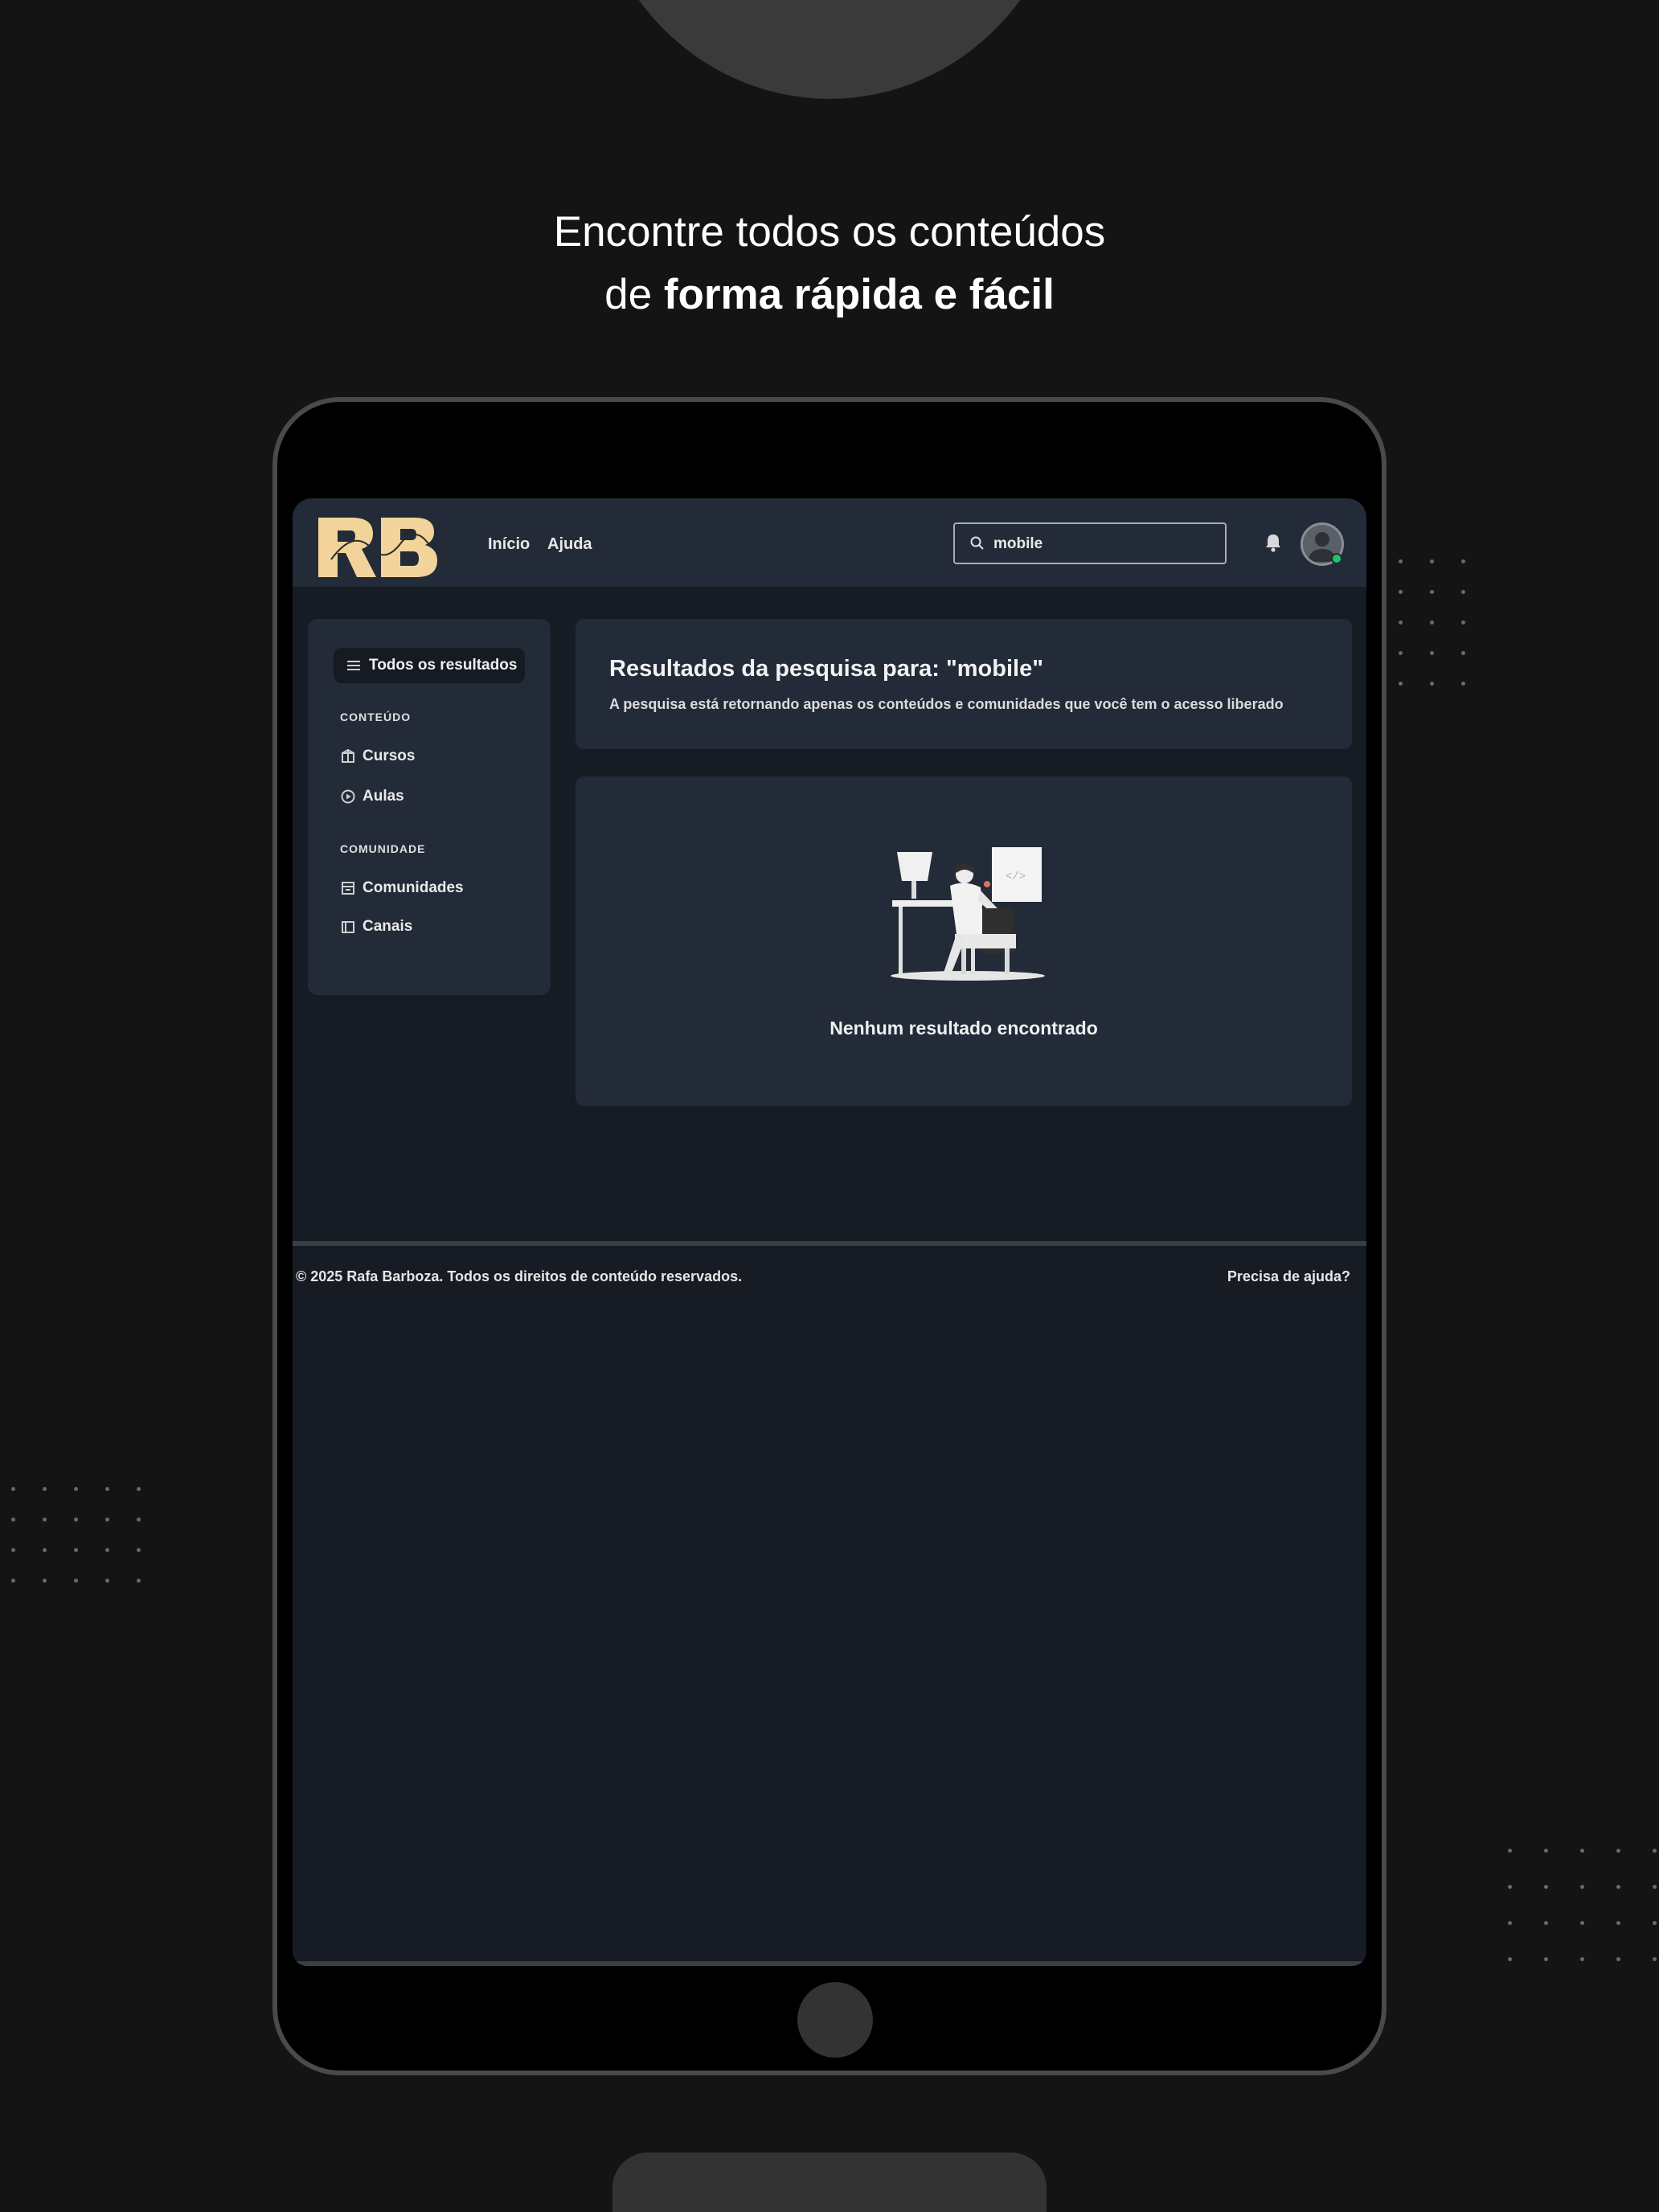 This screenshot has width=1659, height=2212. I want to click on rb-logo, so click(378, 546).